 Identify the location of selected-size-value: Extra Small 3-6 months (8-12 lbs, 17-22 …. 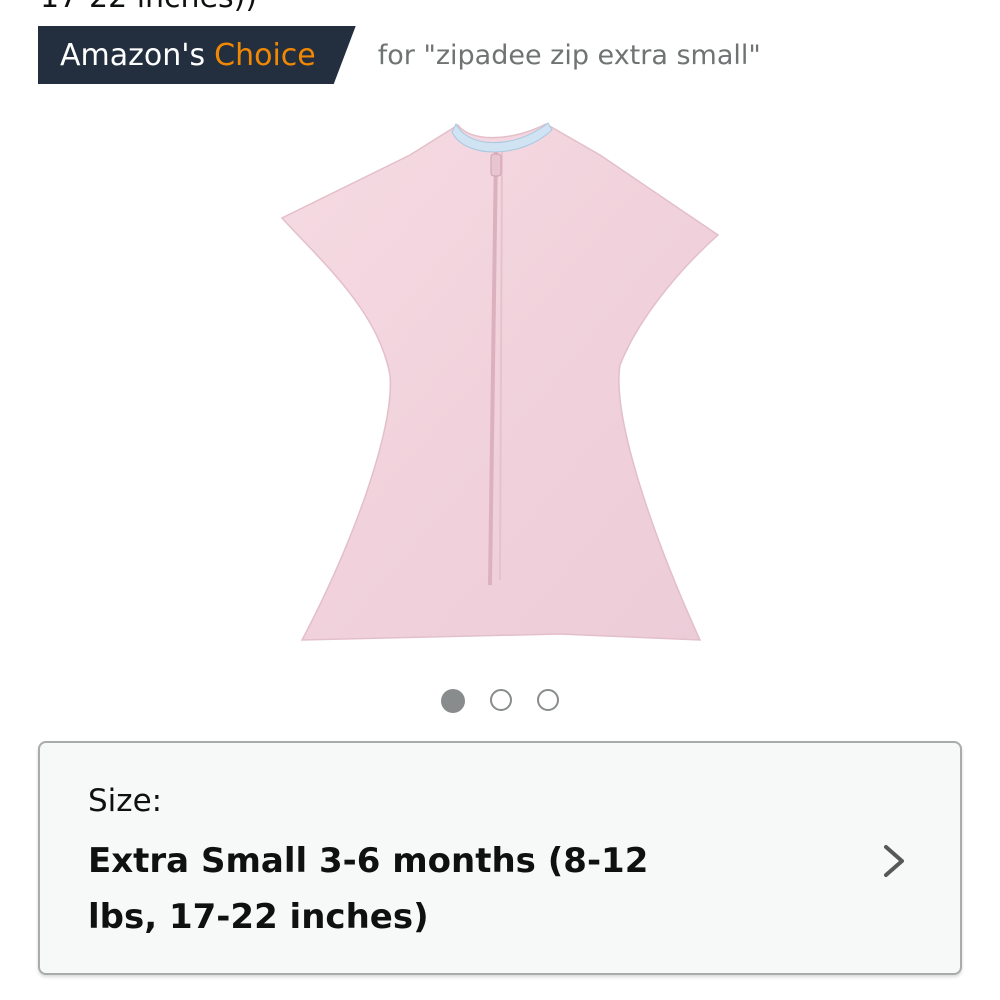
(368, 889).